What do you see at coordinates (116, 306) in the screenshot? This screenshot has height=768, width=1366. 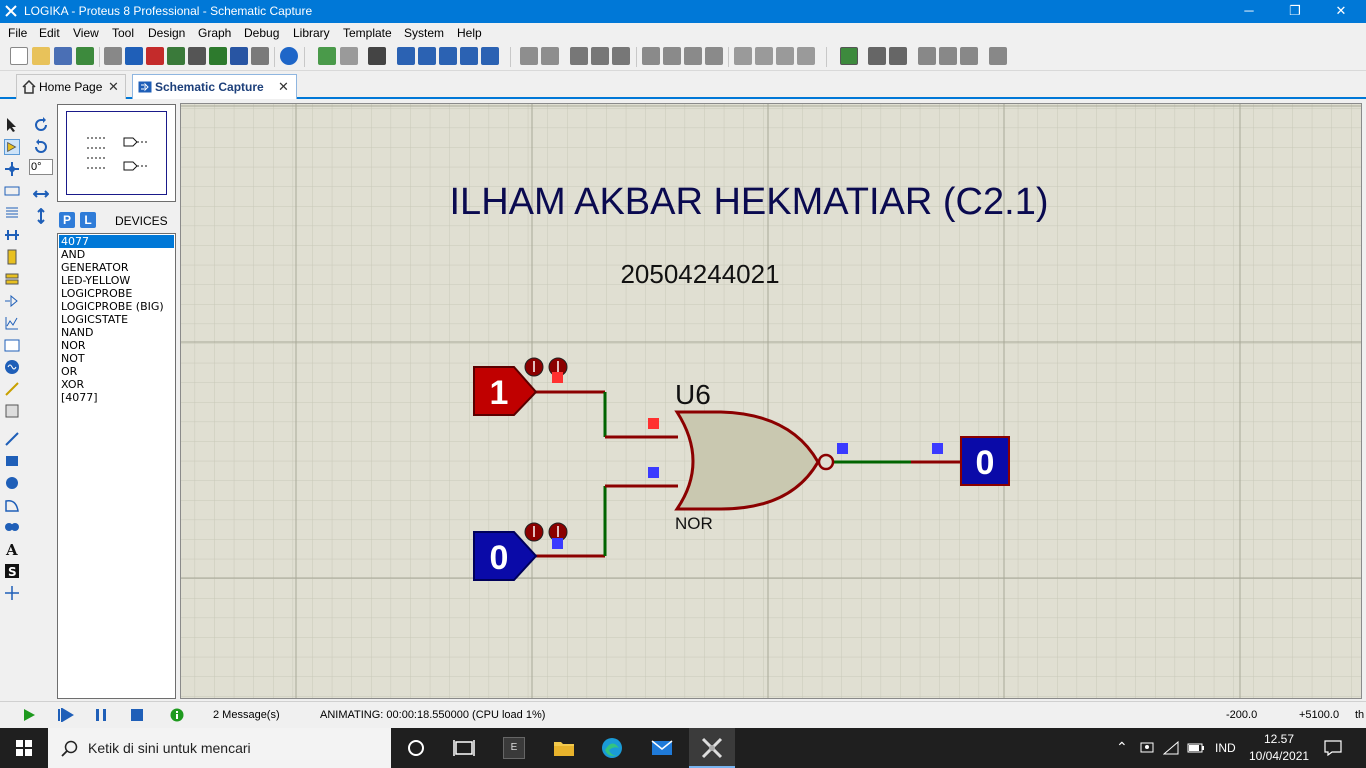 I see `device-item: LOGICPROBE (BIG)` at bounding box center [116, 306].